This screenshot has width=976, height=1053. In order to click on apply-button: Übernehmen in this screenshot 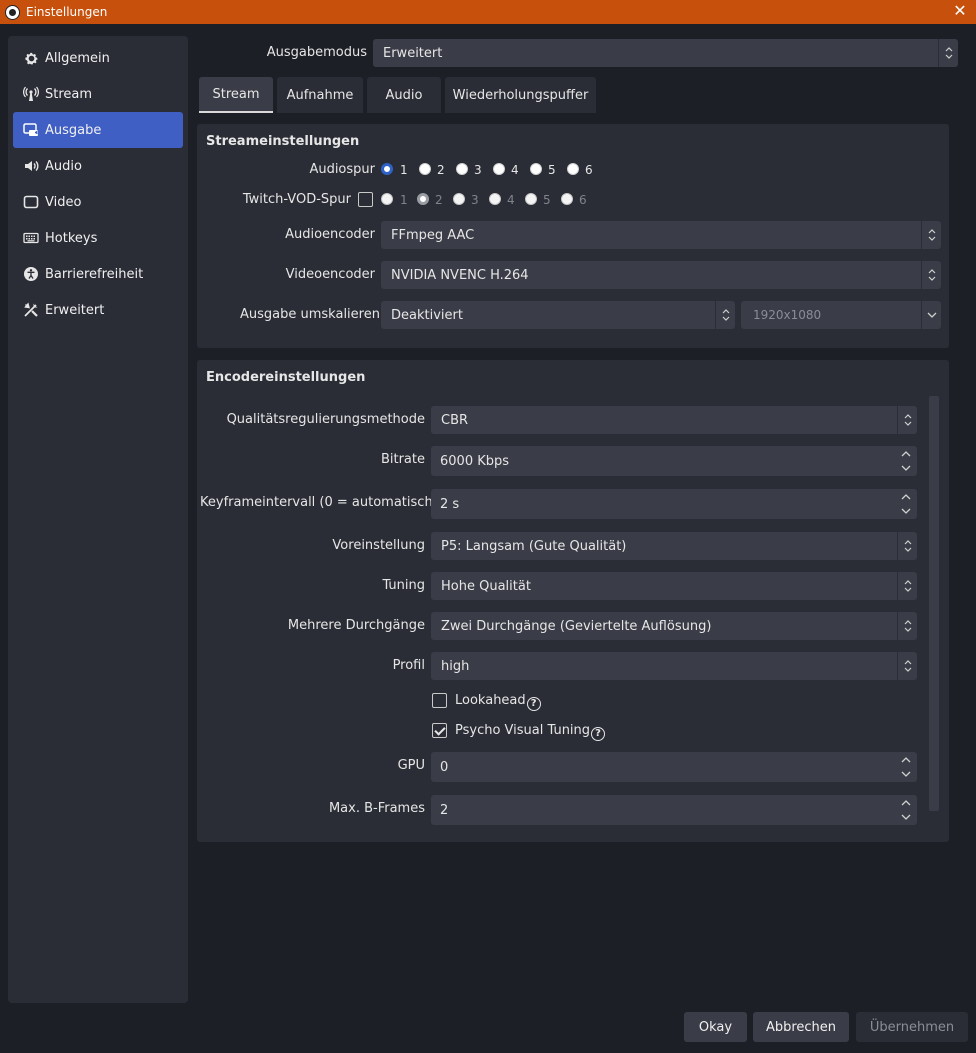, I will do `click(912, 1027)`.